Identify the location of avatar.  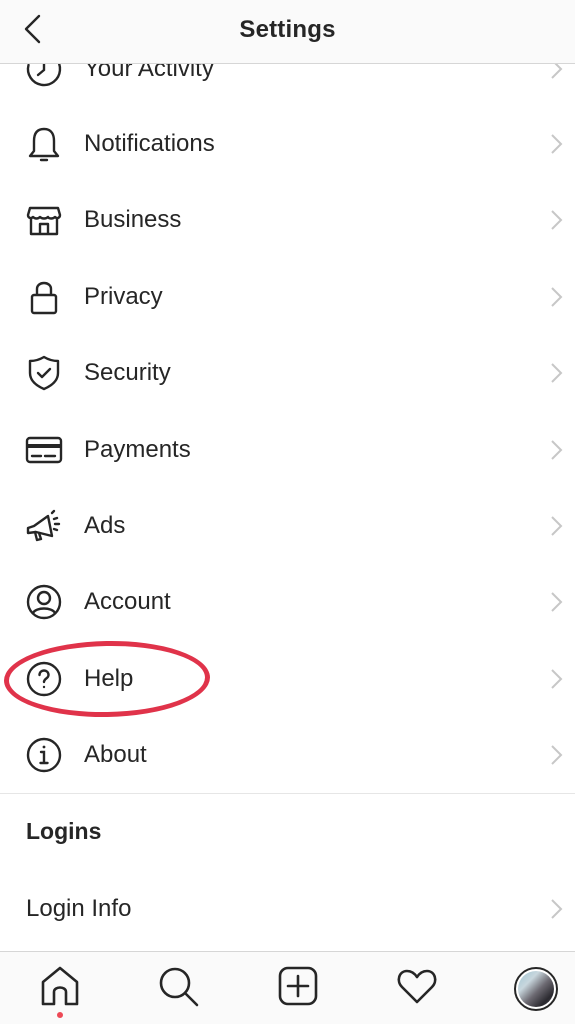
(536, 989).